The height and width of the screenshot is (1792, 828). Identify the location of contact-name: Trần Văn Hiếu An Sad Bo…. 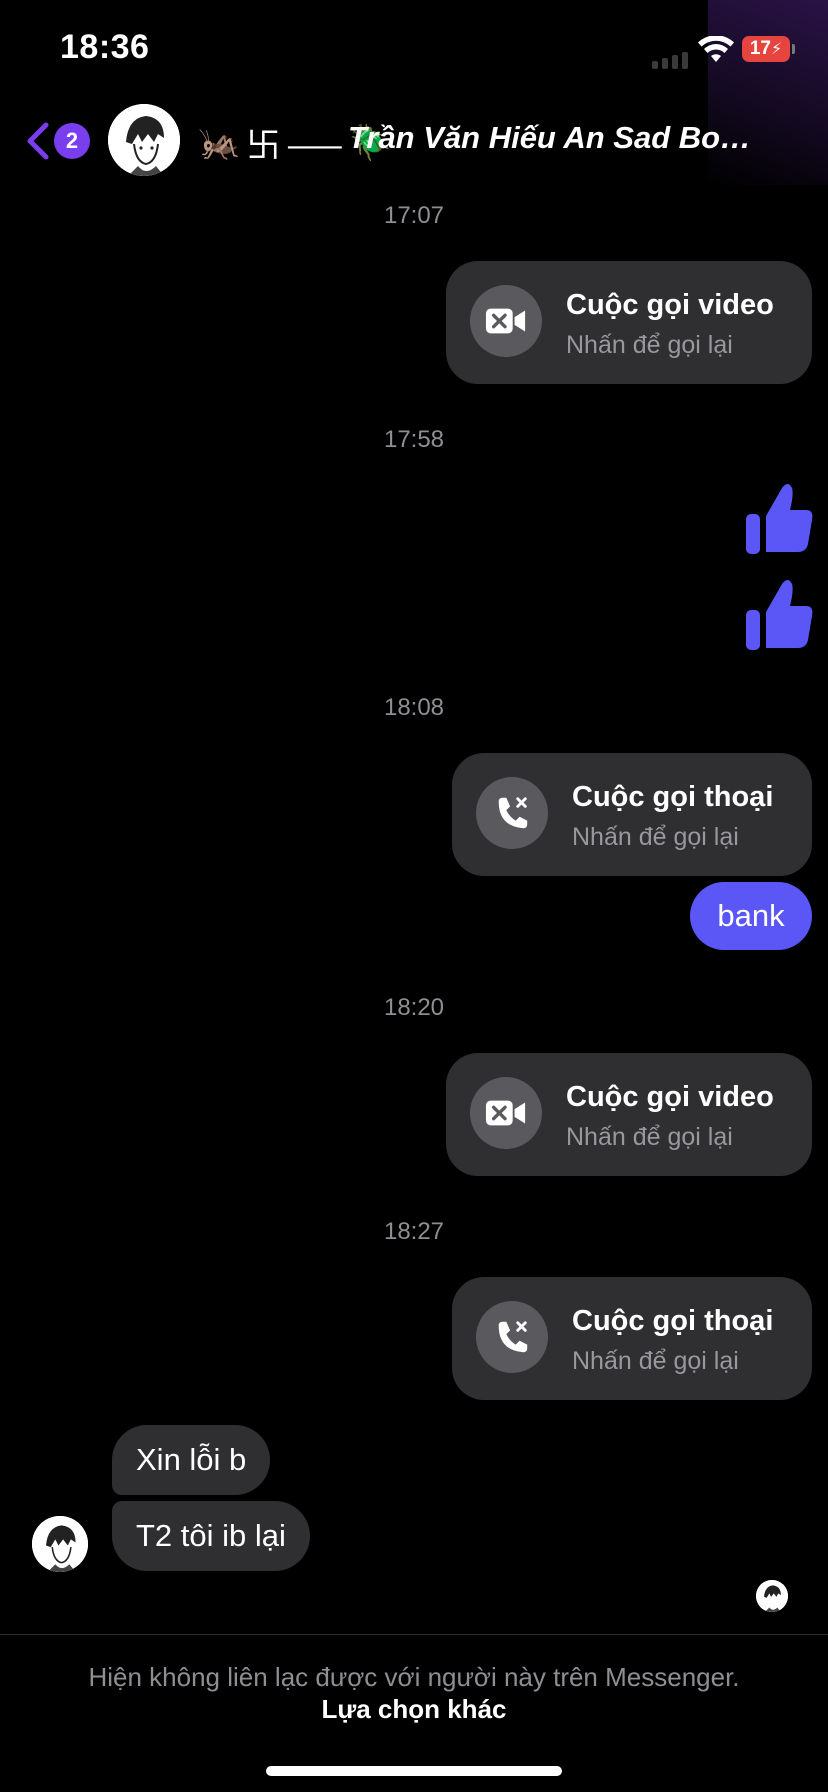
(548, 138).